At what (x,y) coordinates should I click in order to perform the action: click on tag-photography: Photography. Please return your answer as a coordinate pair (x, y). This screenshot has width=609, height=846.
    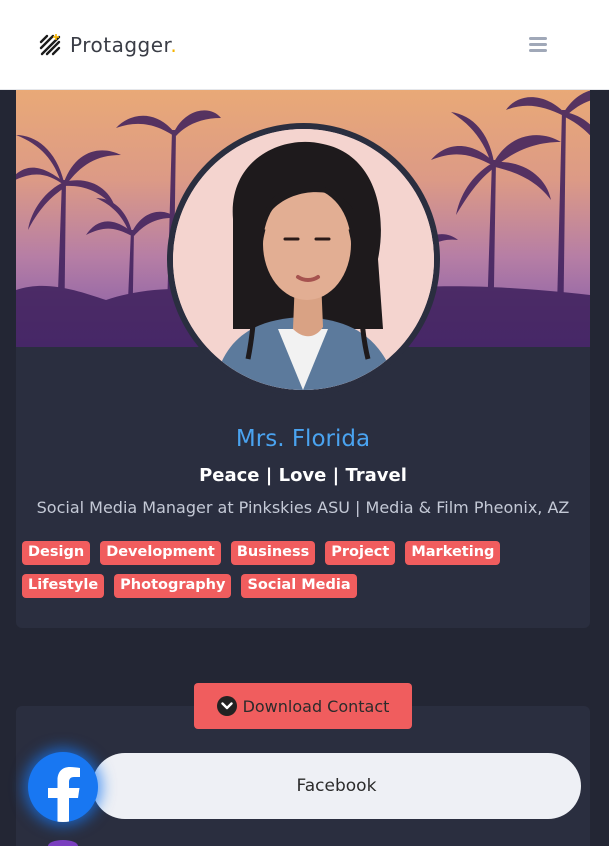
    Looking at the image, I should click on (173, 586).